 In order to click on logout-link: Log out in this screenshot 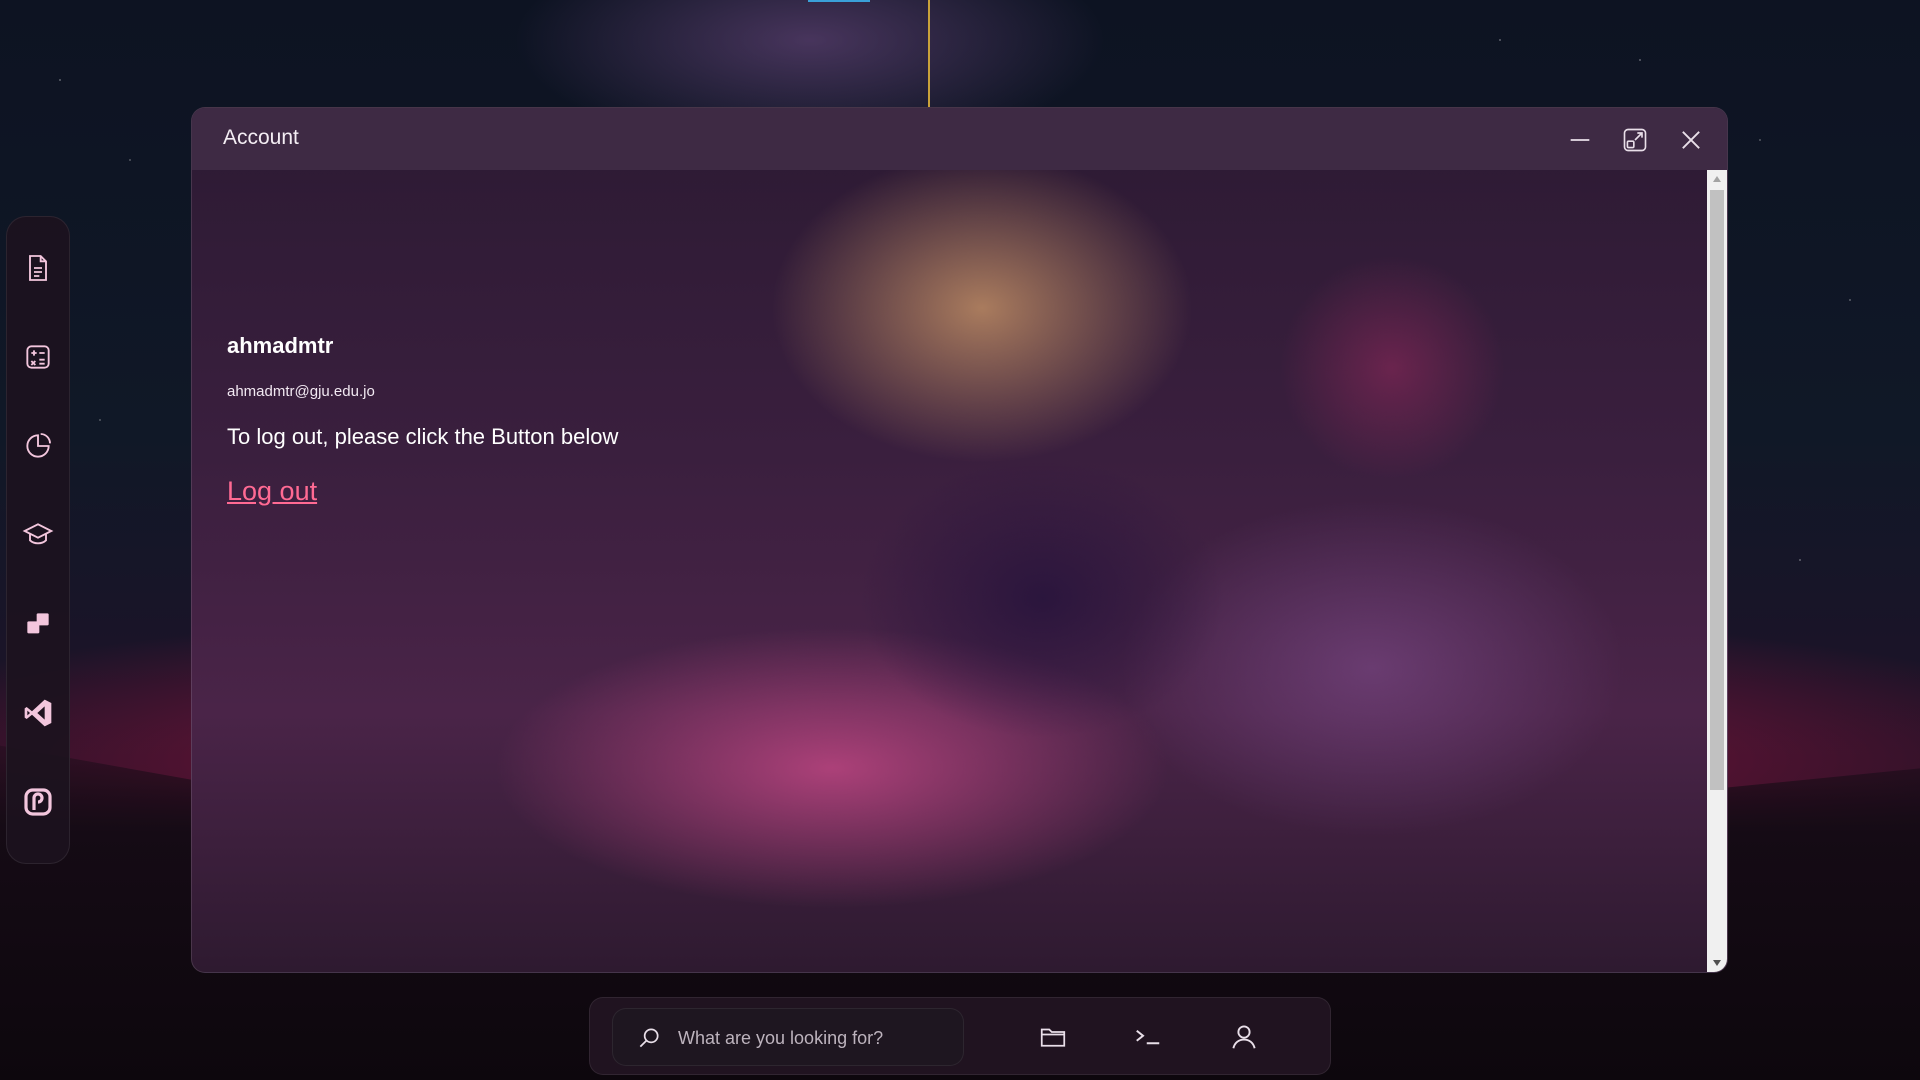, I will do `click(272, 491)`.